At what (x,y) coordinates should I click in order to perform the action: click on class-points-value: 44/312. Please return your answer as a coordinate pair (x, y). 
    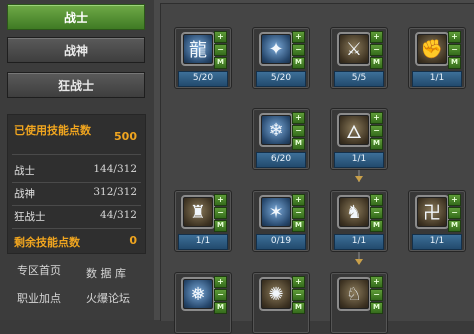
    Looking at the image, I should click on (118, 215).